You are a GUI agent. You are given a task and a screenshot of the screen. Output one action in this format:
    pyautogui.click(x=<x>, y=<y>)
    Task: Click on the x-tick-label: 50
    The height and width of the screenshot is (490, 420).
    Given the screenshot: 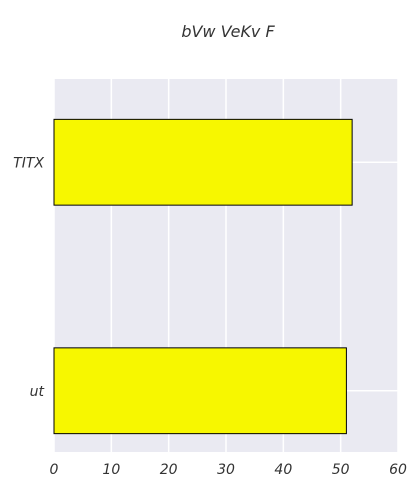 What is the action you would take?
    pyautogui.click(x=341, y=470)
    